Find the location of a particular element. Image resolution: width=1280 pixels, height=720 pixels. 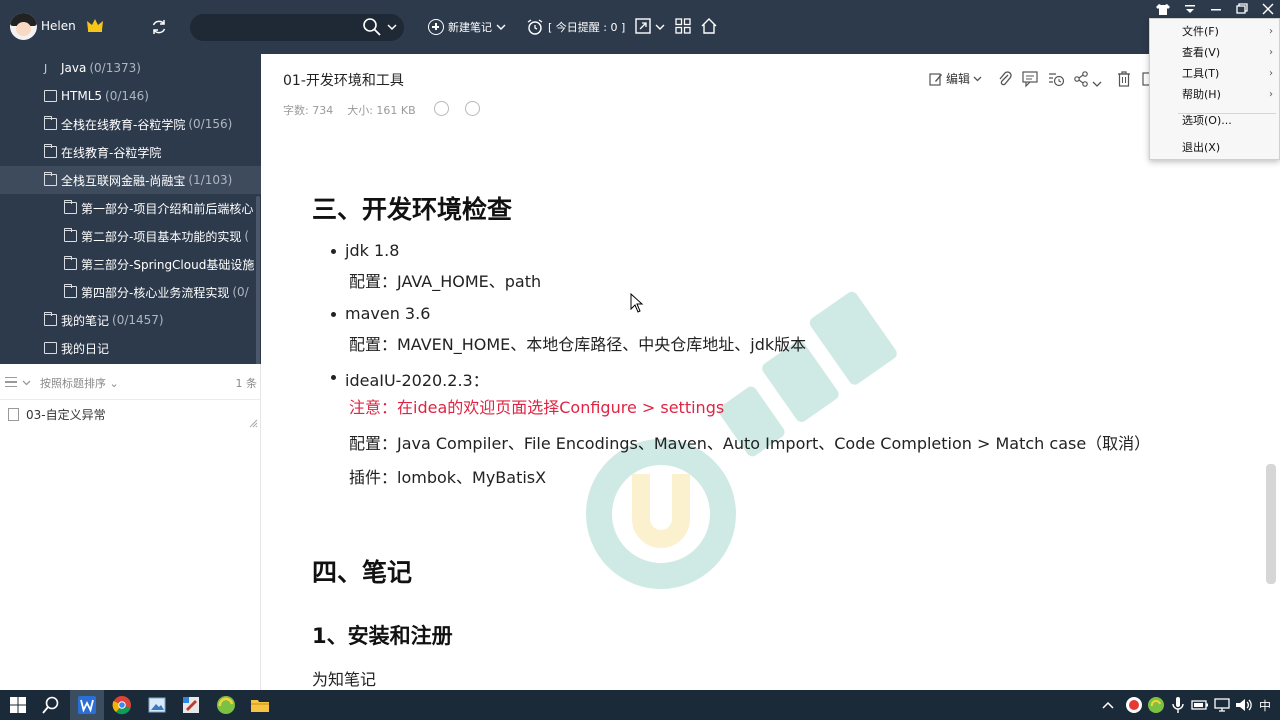

360-browser-icon is located at coordinates (226, 705).